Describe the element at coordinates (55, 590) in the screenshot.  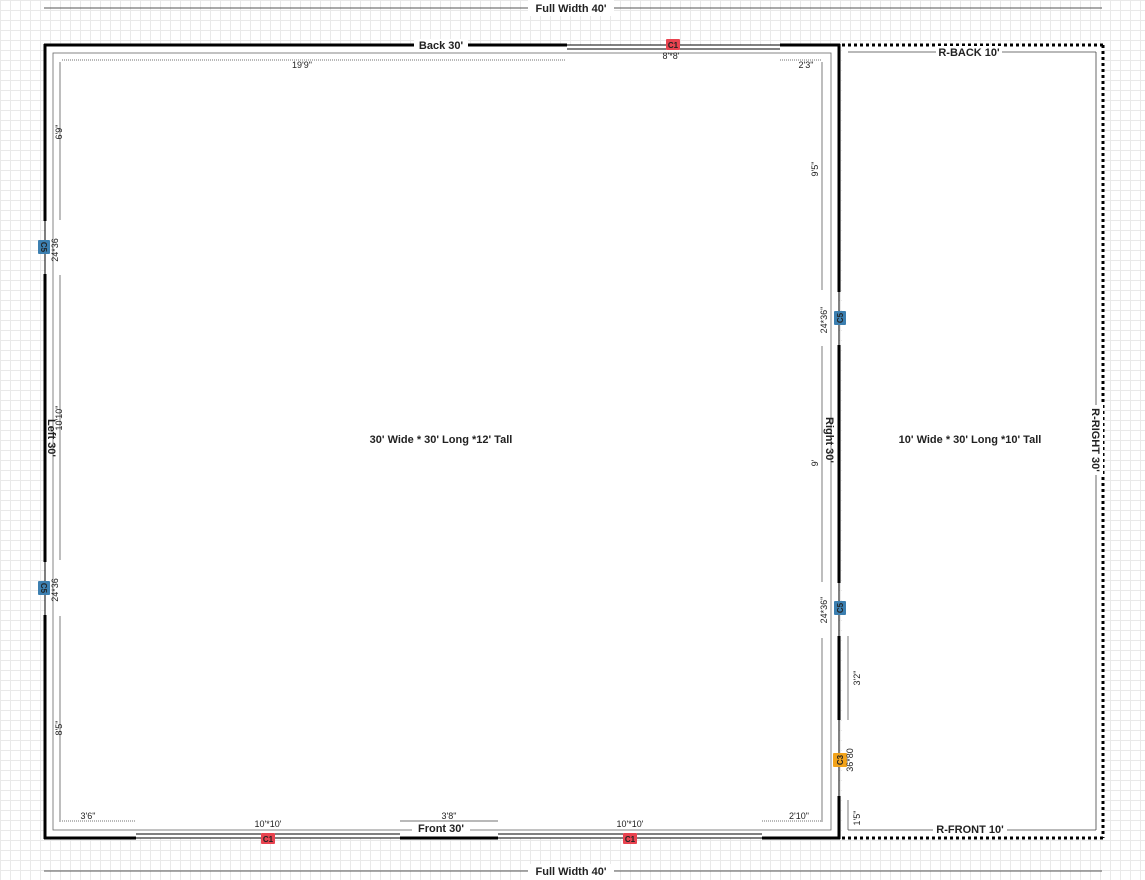
I see `left-window-lower-size: 24*36` at that location.